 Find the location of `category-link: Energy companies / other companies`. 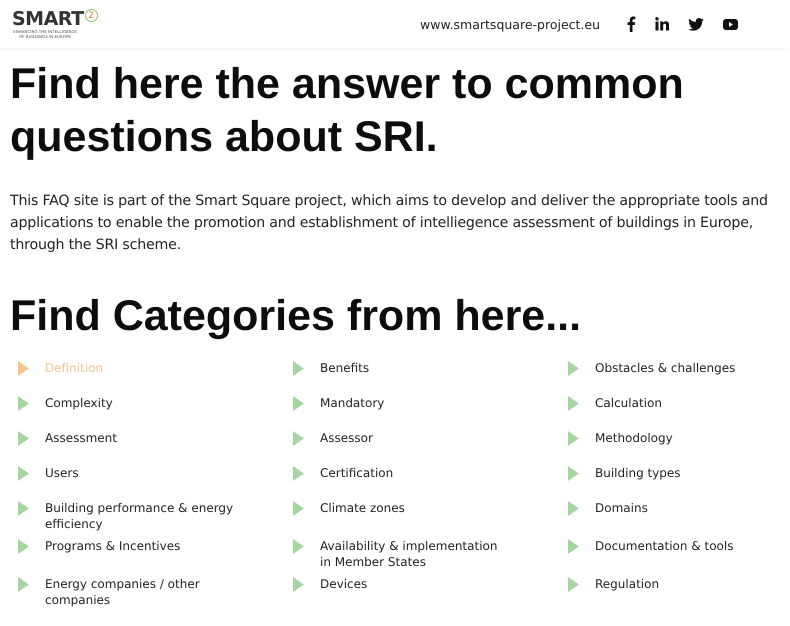

category-link: Energy companies / other companies is located at coordinates (140, 592).